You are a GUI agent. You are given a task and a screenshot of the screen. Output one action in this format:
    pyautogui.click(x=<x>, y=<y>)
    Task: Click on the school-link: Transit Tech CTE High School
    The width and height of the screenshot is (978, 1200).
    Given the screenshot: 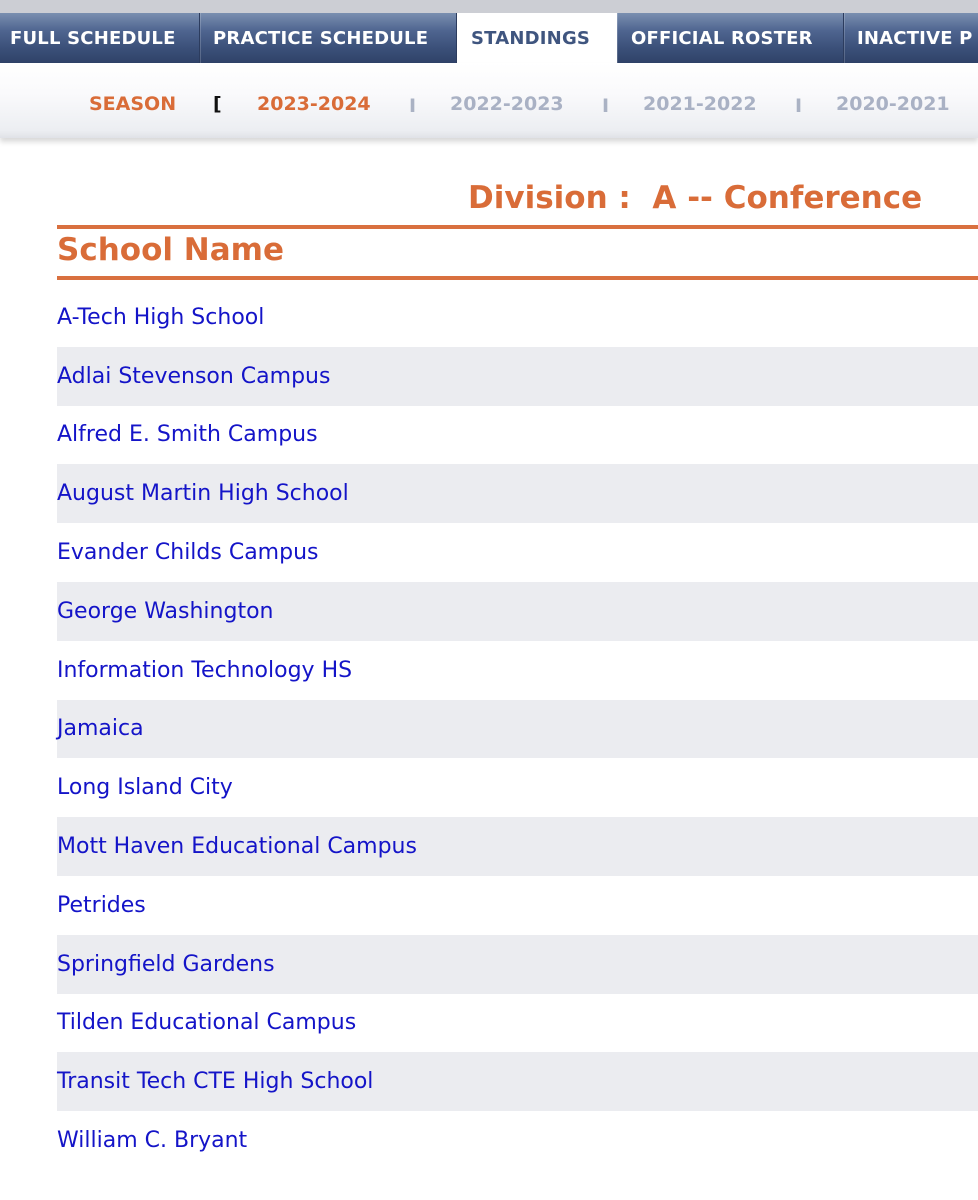 What is the action you would take?
    pyautogui.click(x=215, y=1081)
    